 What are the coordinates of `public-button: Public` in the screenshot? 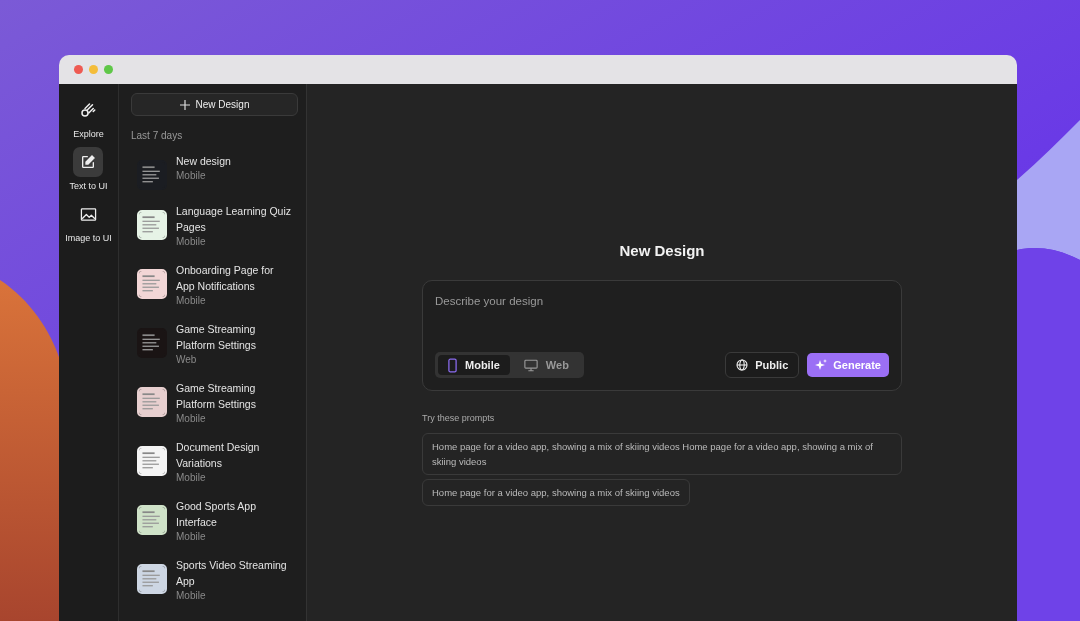 It's located at (762, 365).